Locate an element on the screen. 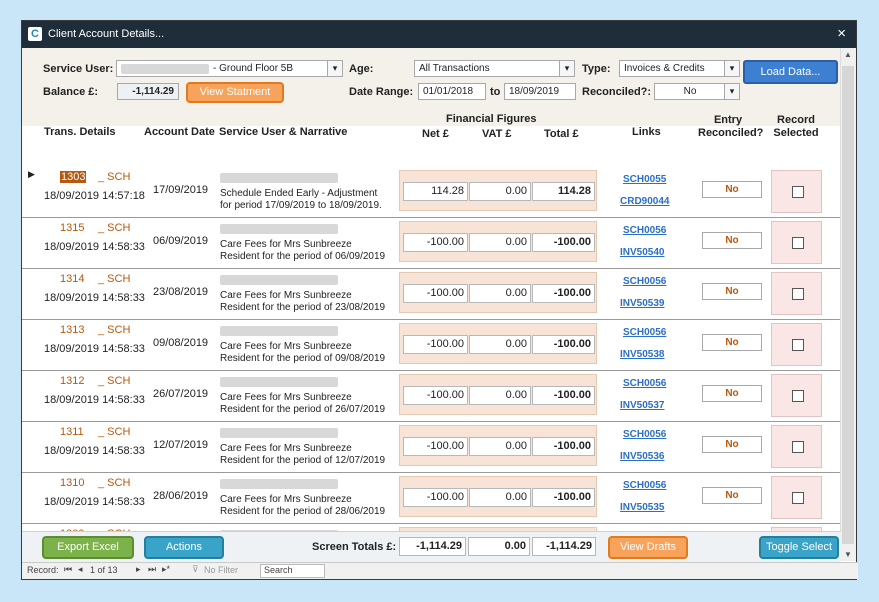 The image size is (879, 602). narrative-line-2: Resident for the period of 06/09/2019 is located at coordinates (303, 256).